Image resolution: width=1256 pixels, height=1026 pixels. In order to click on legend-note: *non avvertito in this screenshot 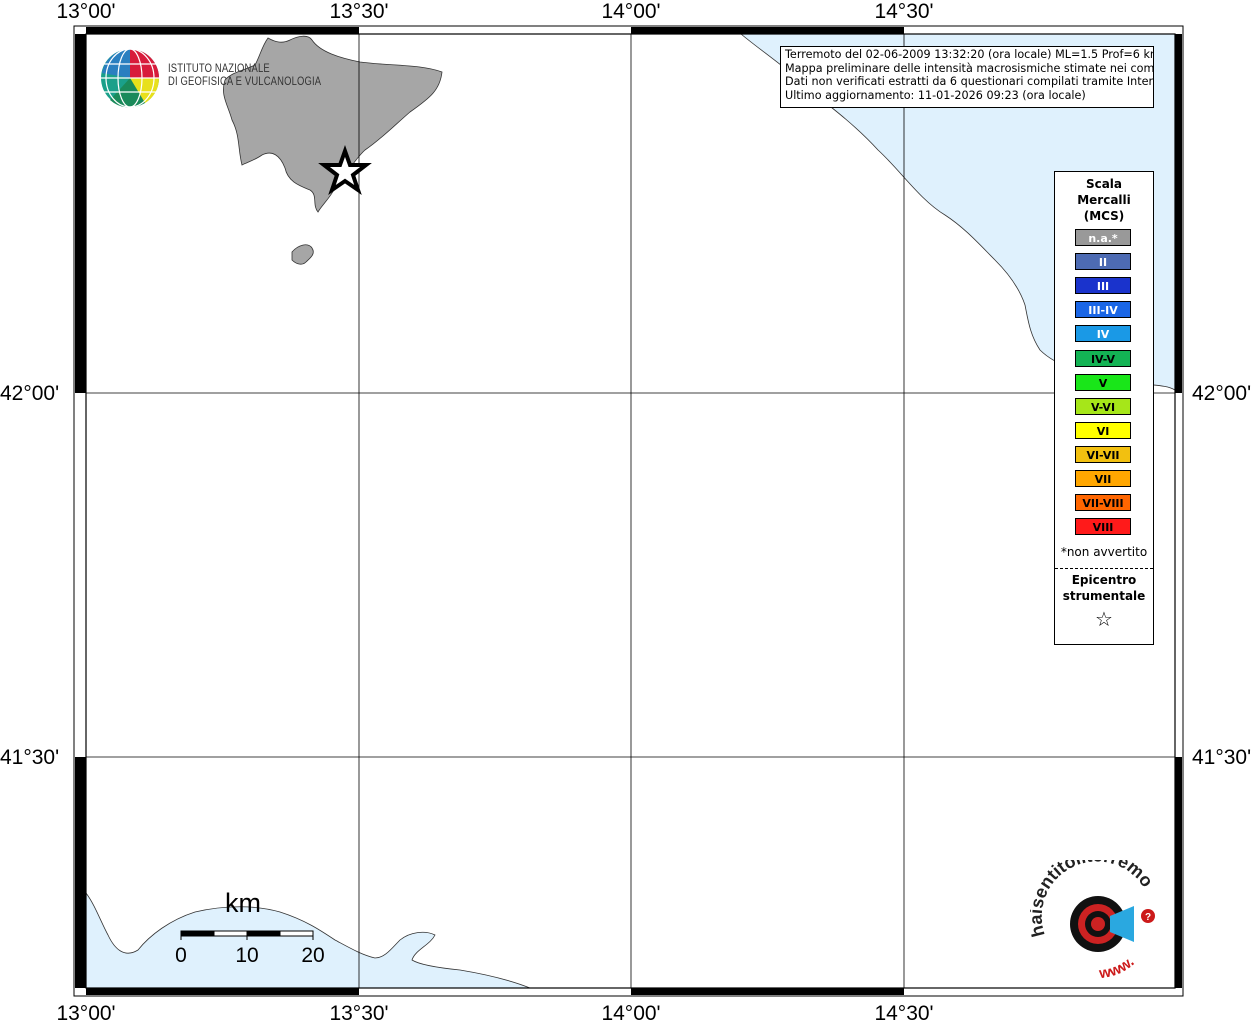, I will do `click(1104, 552)`.